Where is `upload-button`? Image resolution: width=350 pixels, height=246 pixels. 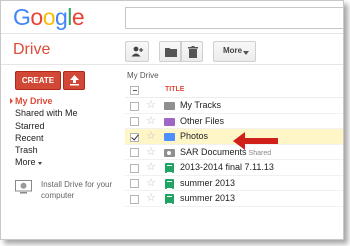
upload-button is located at coordinates (74, 80).